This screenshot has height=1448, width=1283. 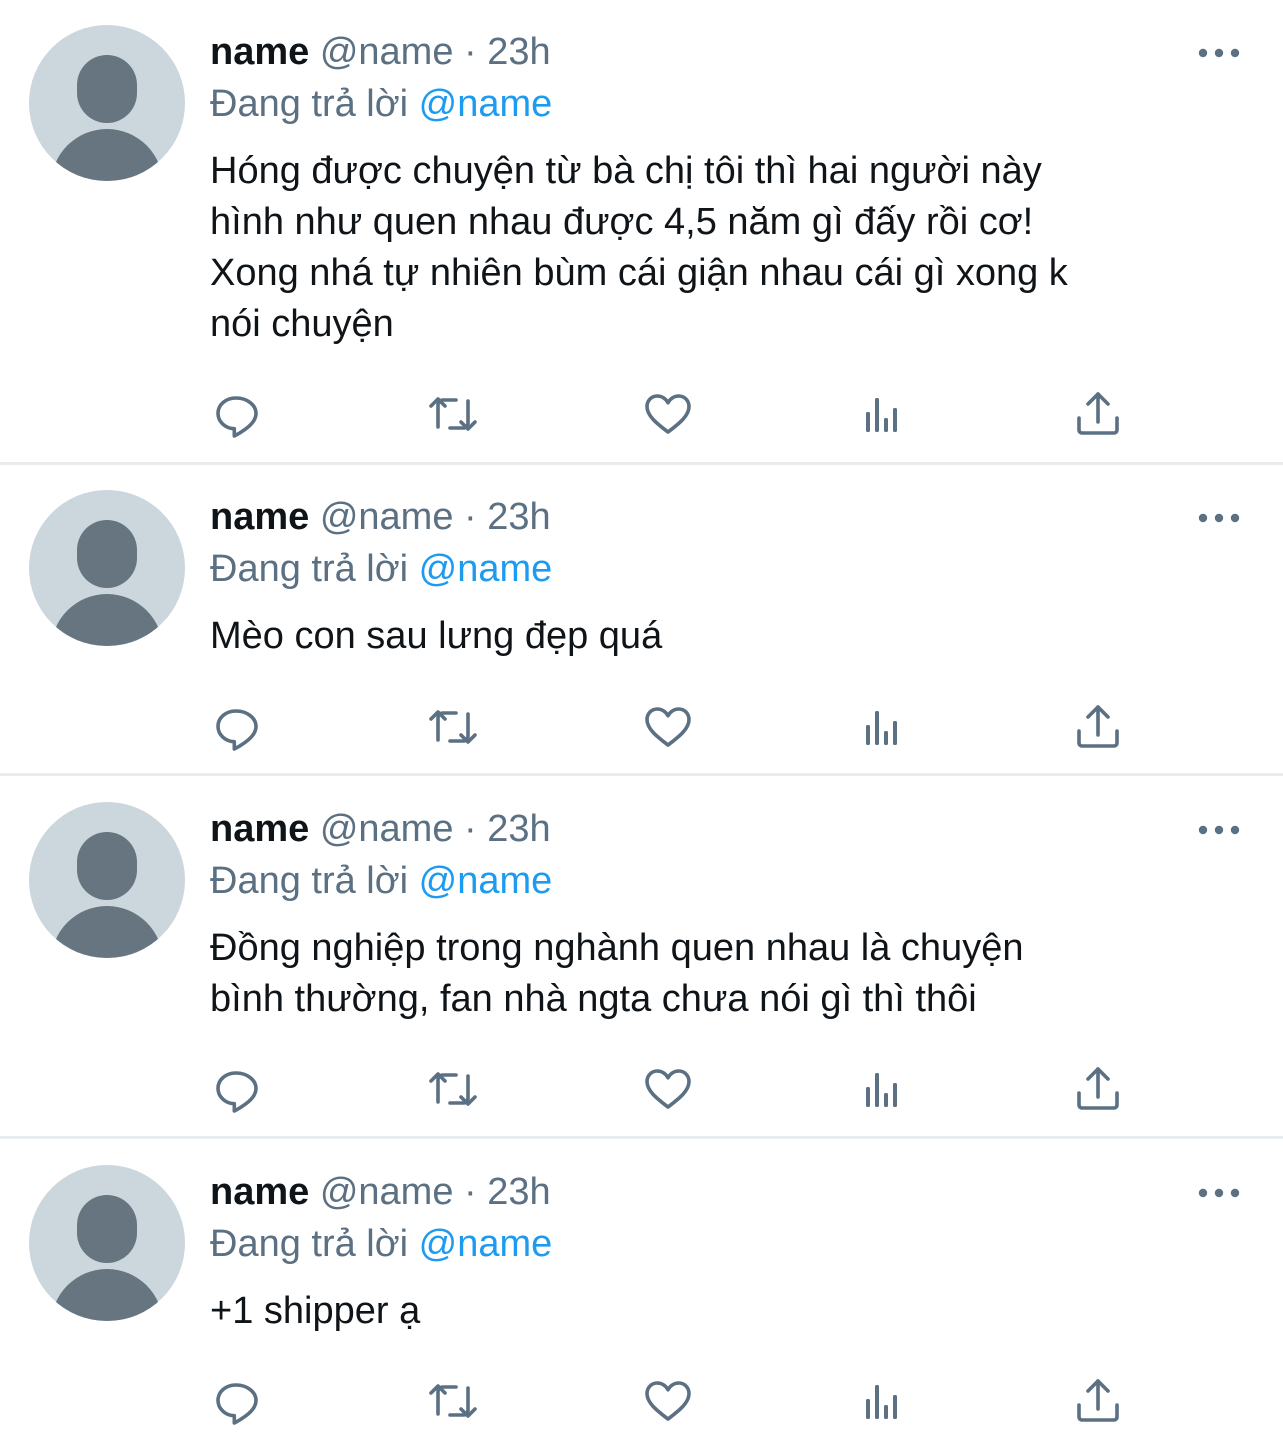 I want to click on tweet-text: +1 shipper ạ, so click(x=715, y=1311).